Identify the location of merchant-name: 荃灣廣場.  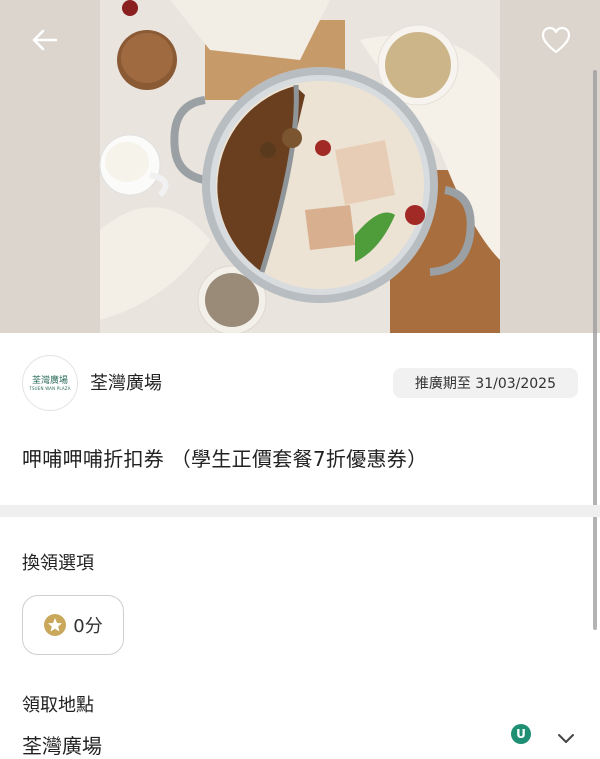
(126, 382).